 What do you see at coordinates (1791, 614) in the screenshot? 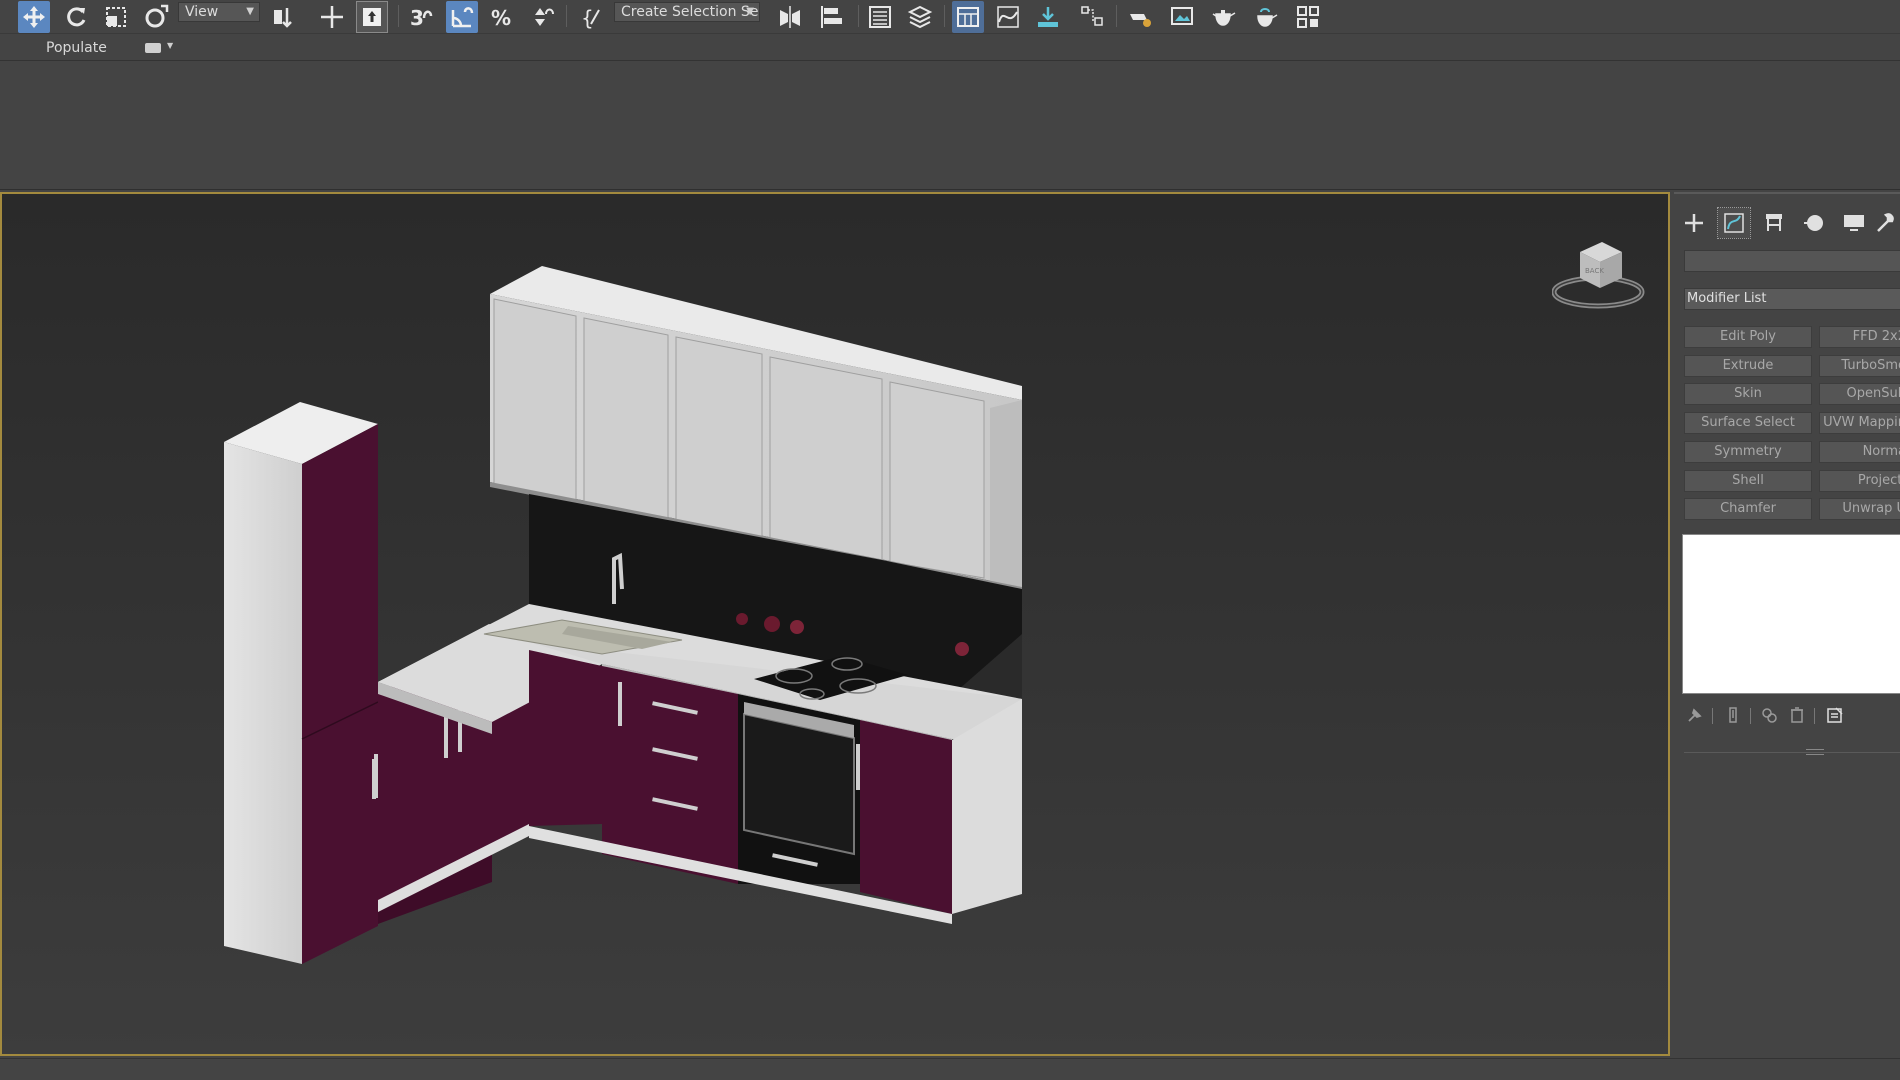
I see `modifier-stack-list` at bounding box center [1791, 614].